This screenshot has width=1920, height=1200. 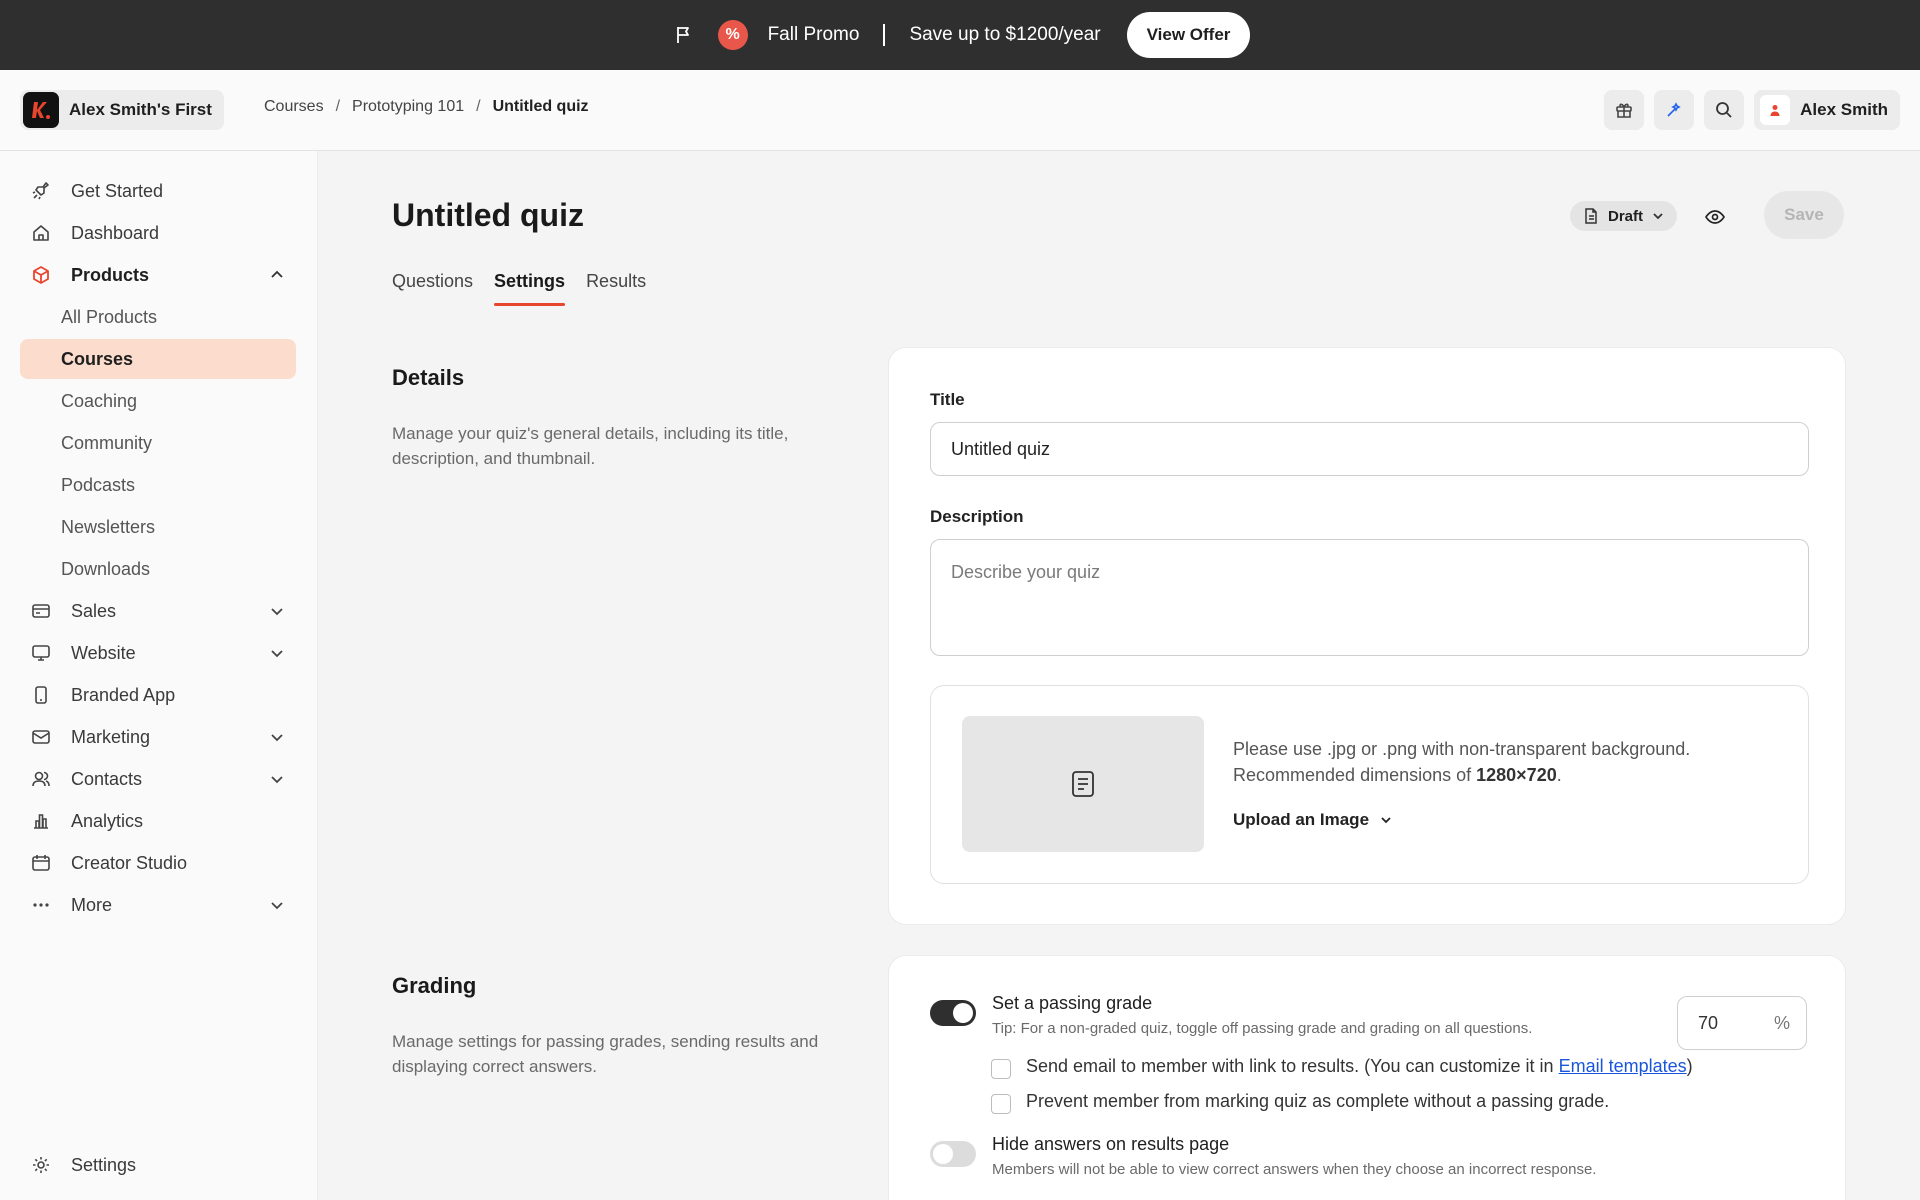 I want to click on sidebar-item-creator-studio: Creator Studio, so click(x=158, y=863).